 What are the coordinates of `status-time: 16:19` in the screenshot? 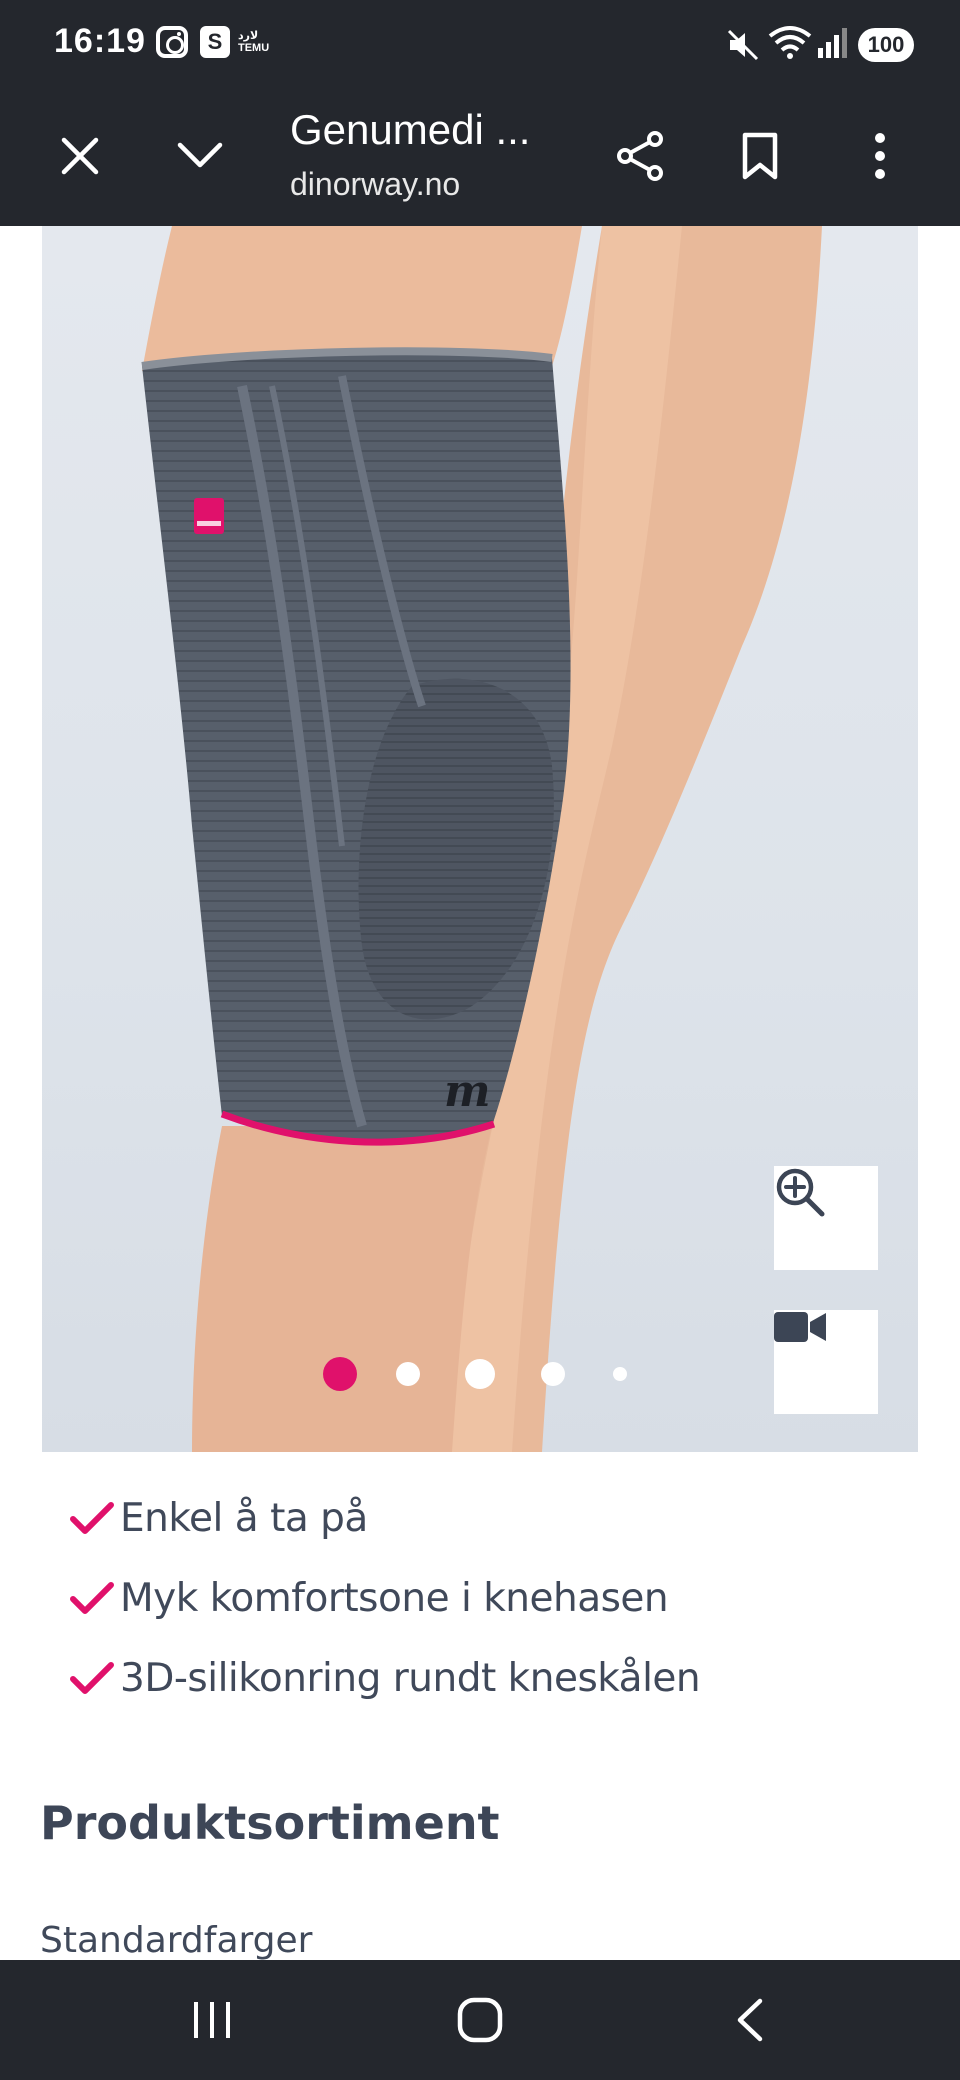 It's located at (100, 41).